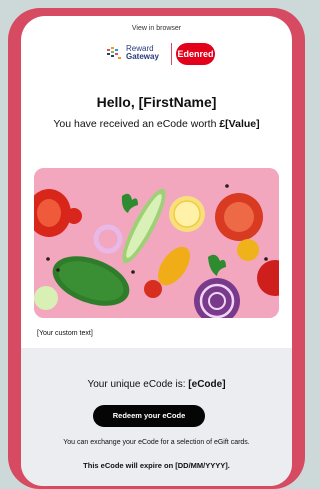  Describe the element at coordinates (239, 124) in the screenshot. I see `received-value: £[Value]` at that location.